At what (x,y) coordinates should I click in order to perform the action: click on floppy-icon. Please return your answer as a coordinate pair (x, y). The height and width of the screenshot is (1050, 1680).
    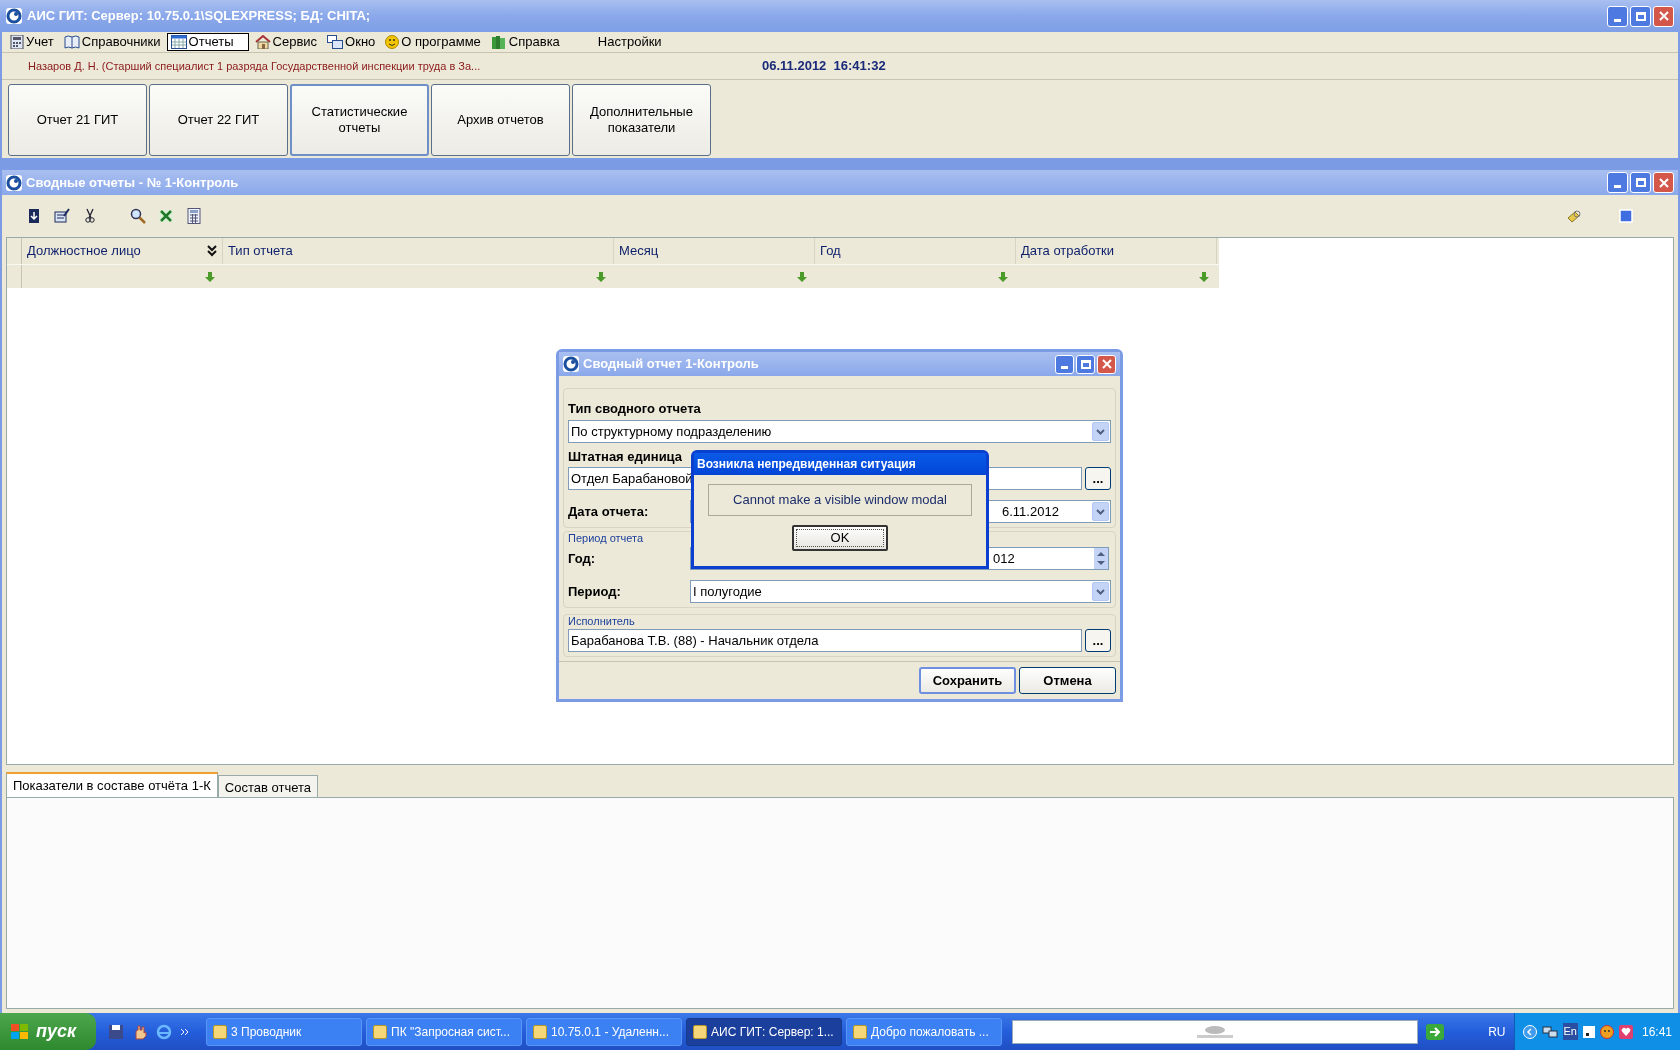
    Looking at the image, I should click on (116, 1031).